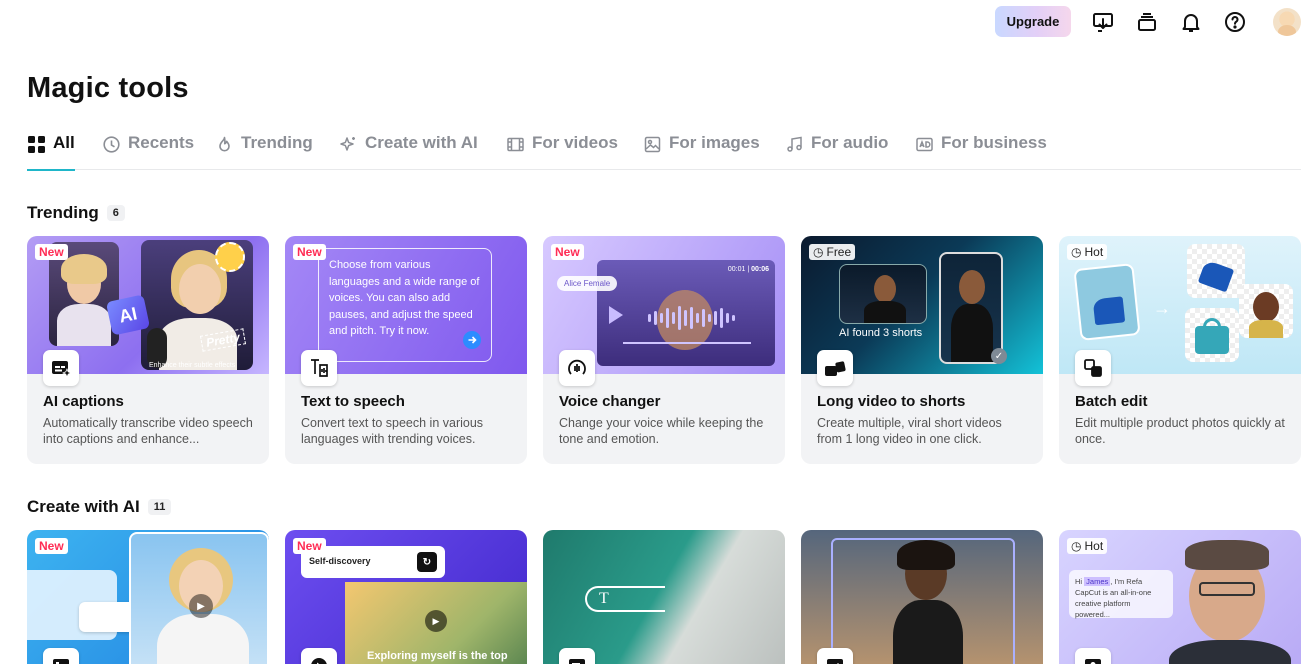 This screenshot has width=1306, height=664. I want to click on person-cutout, so click(1266, 311).